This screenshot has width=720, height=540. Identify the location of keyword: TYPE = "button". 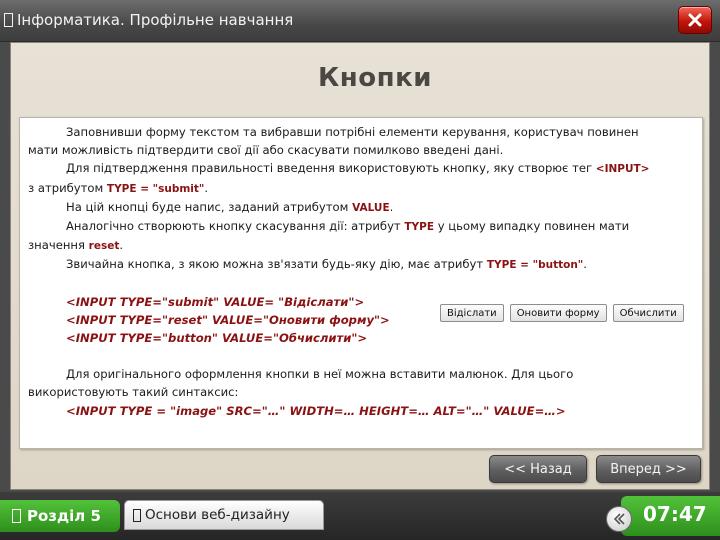
(535, 265).